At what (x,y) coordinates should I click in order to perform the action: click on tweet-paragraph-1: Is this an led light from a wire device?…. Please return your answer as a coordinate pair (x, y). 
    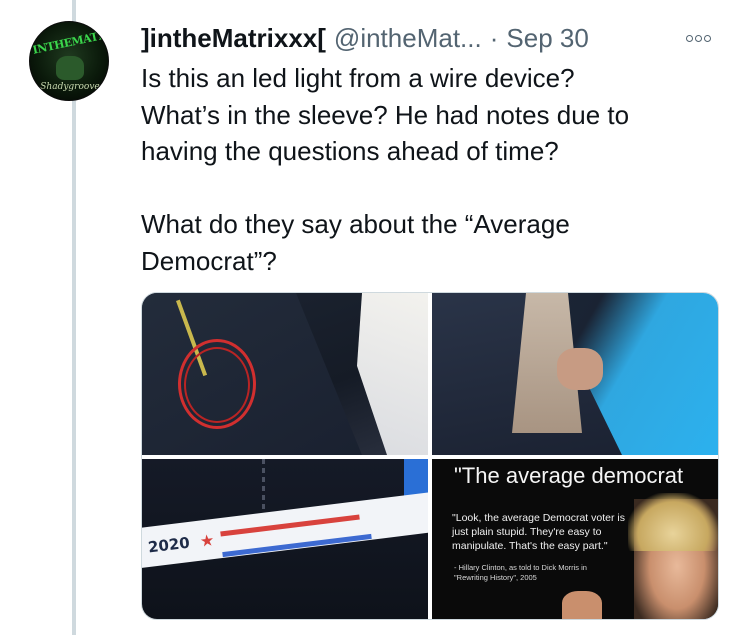
    Looking at the image, I should click on (385, 114).